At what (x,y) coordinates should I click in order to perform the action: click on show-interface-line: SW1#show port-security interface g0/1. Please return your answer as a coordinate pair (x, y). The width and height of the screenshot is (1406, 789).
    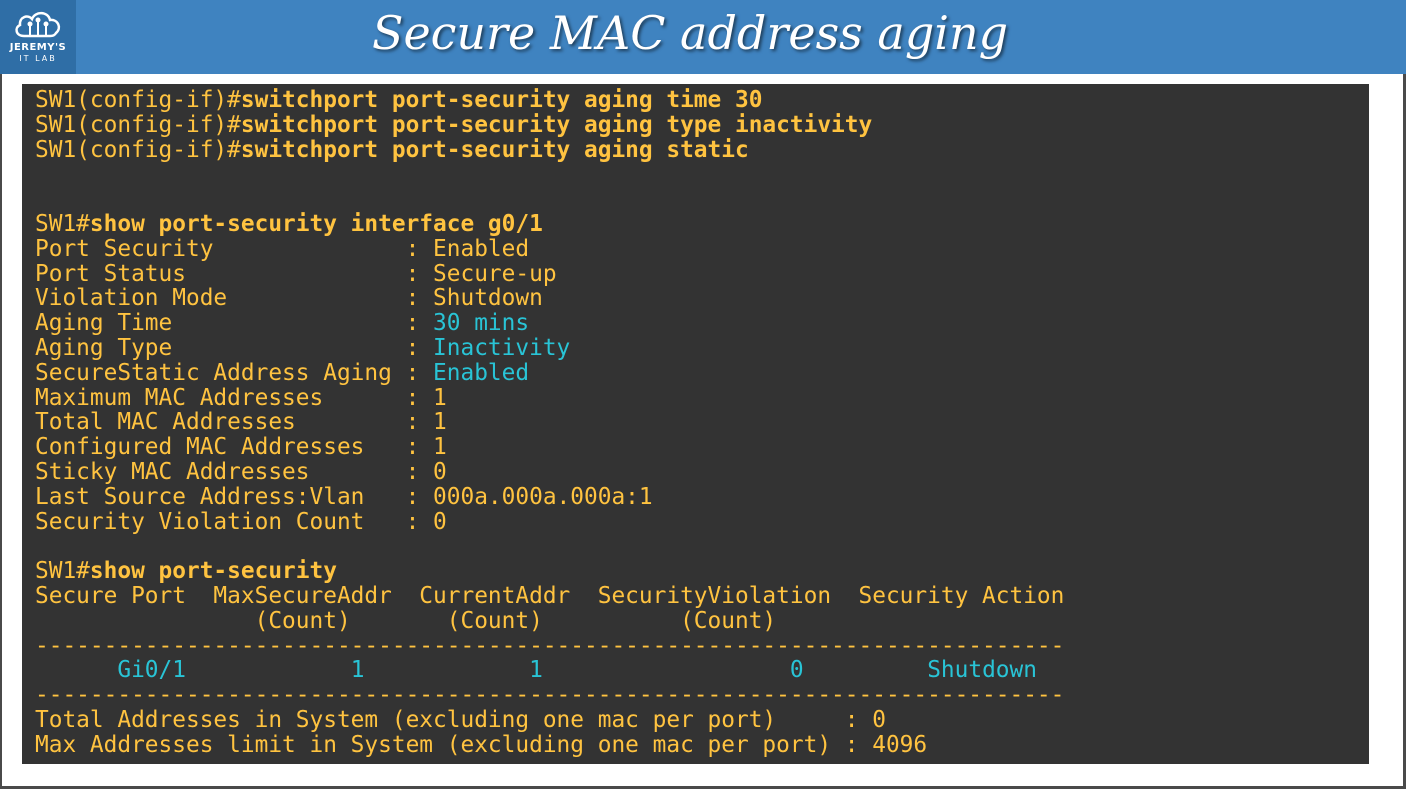
    Looking at the image, I should click on (702, 224).